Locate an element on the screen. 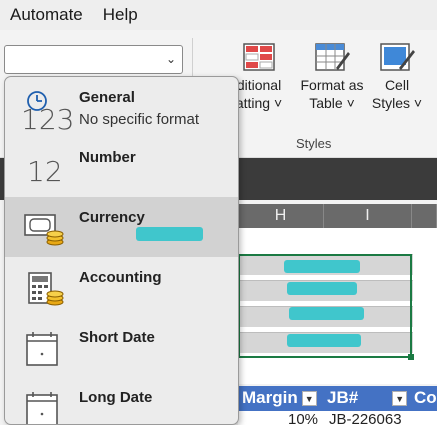  general-123-icon: 123 is located at coordinates (46, 112).